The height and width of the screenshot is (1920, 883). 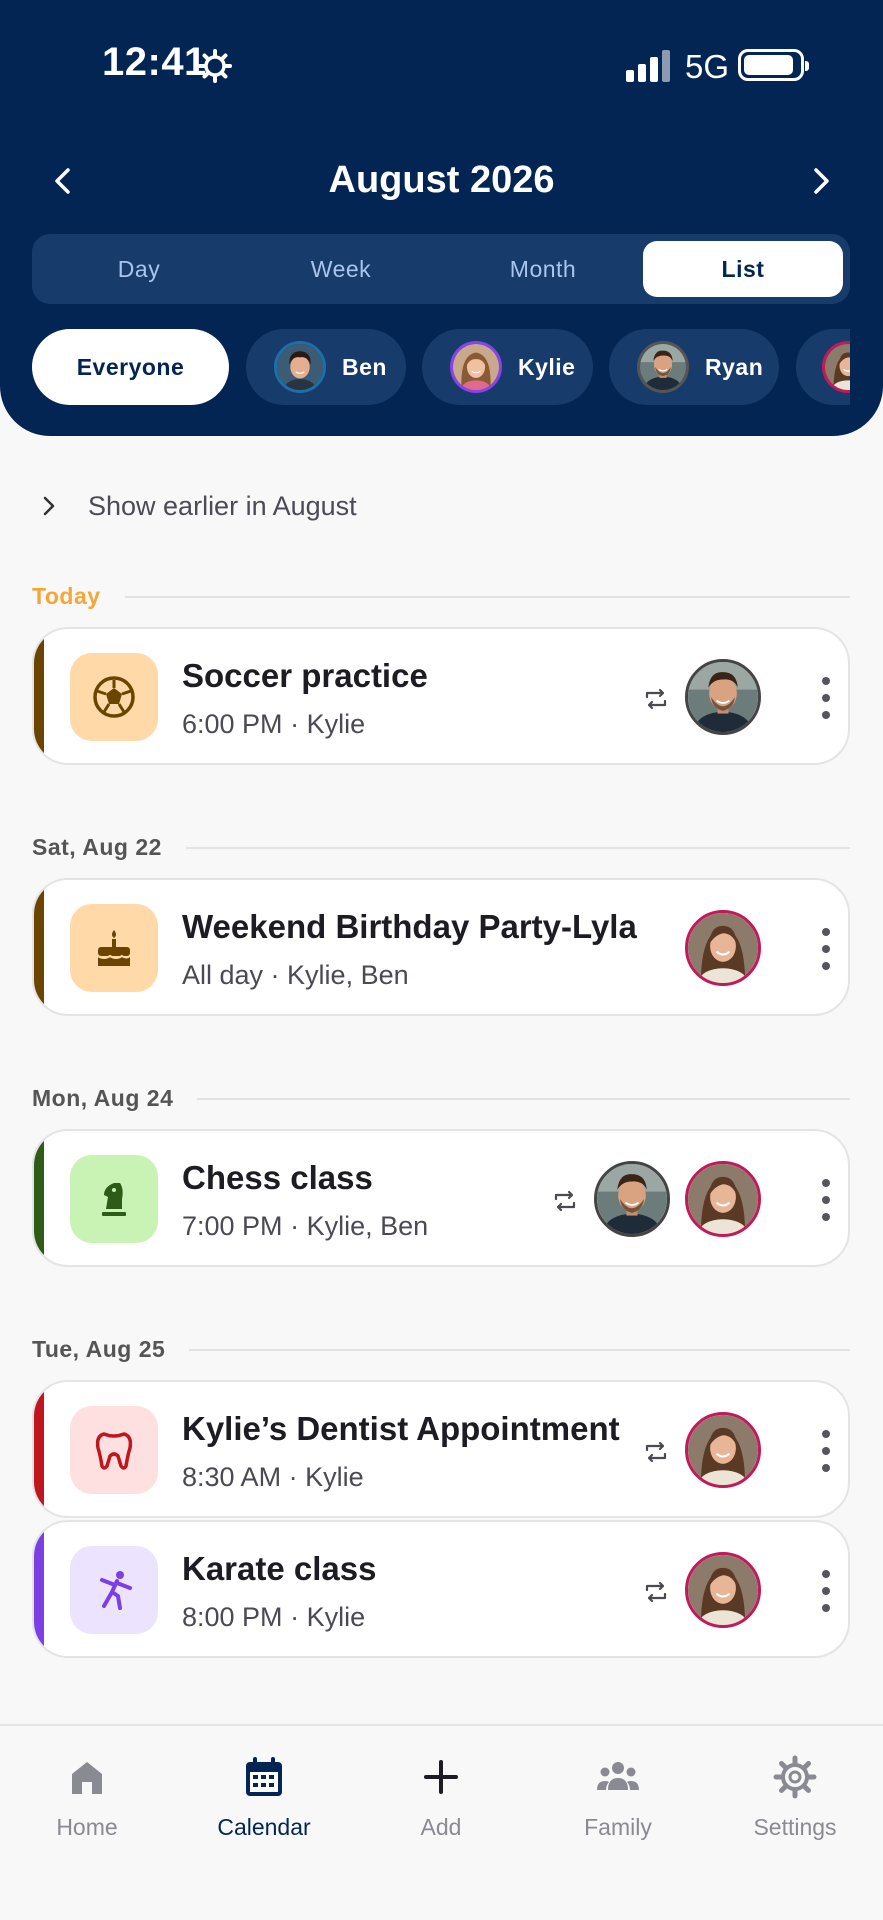 I want to click on family-icon, so click(x=618, y=1776).